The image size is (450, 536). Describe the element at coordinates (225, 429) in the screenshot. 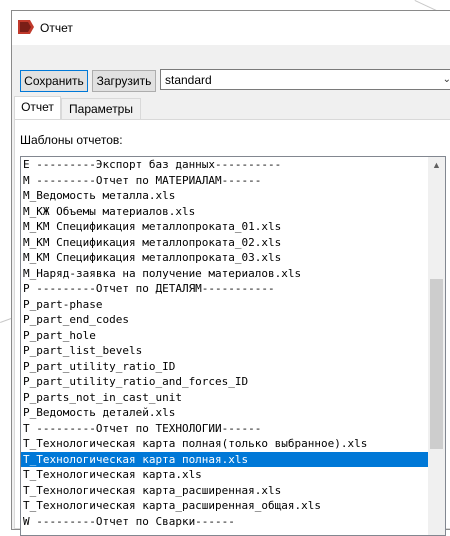

I see `list-item: T ---------Отчет по ТЕХНОЛОГИИ------` at that location.